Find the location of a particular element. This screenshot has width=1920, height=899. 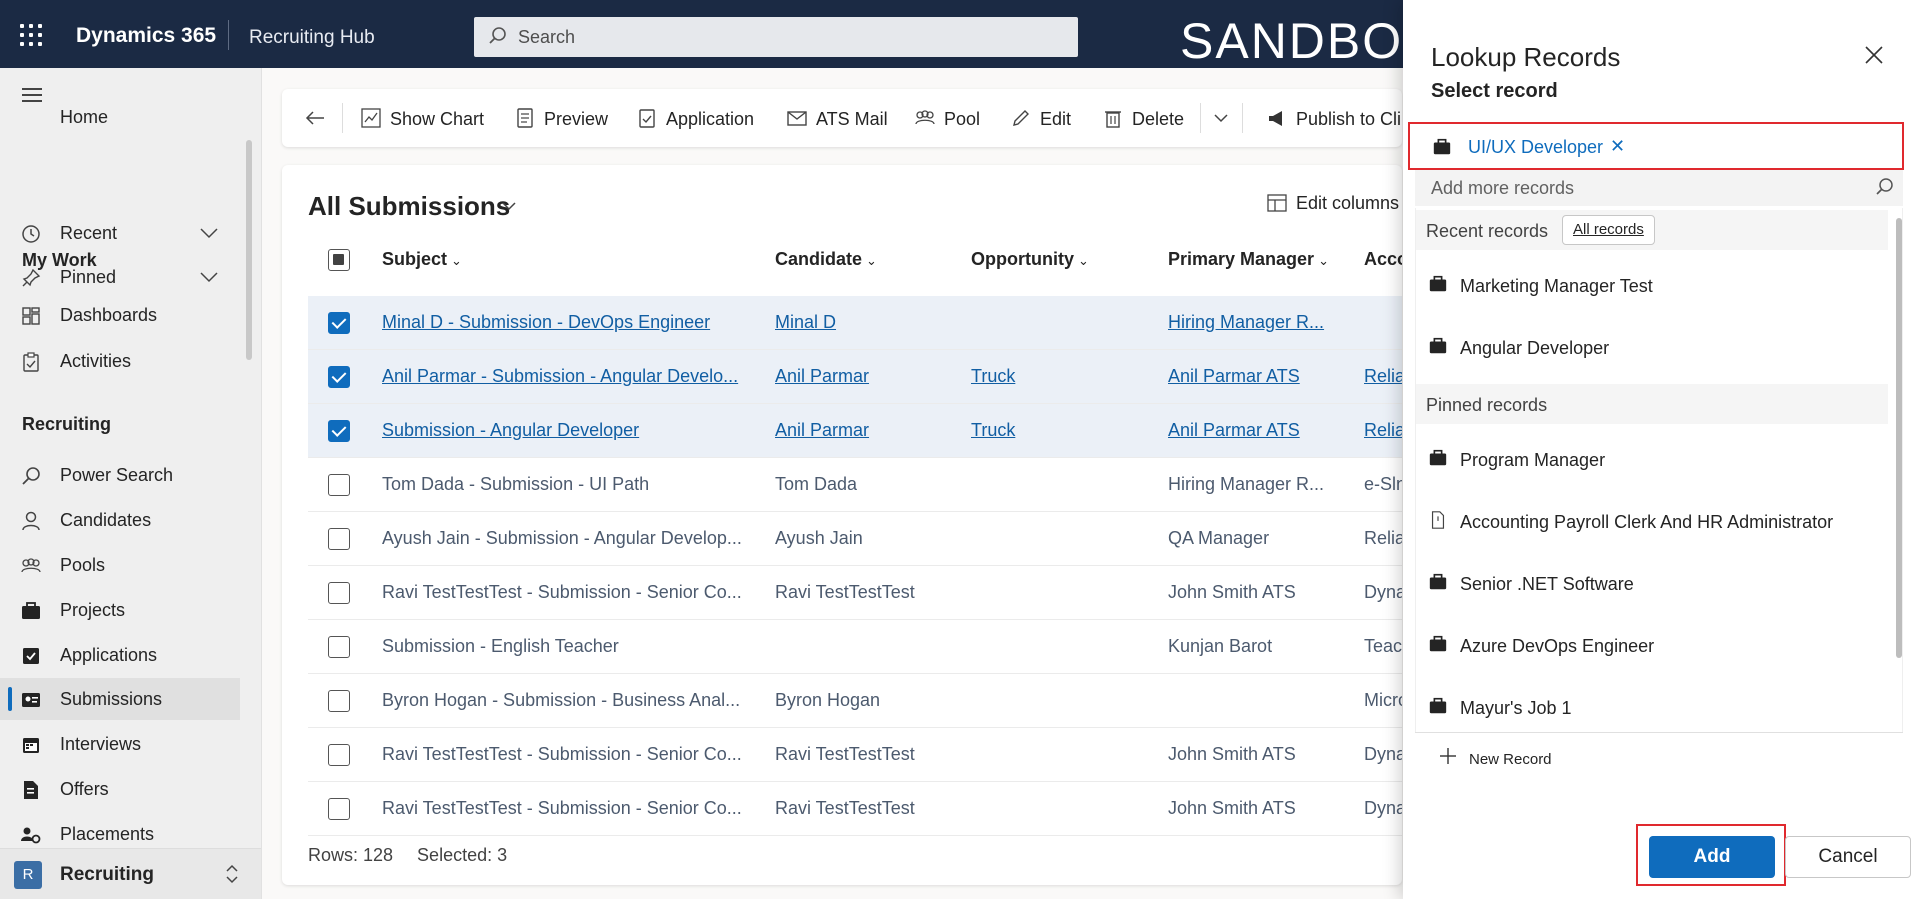

account-cell: Teach is located at coordinates (1383, 646).